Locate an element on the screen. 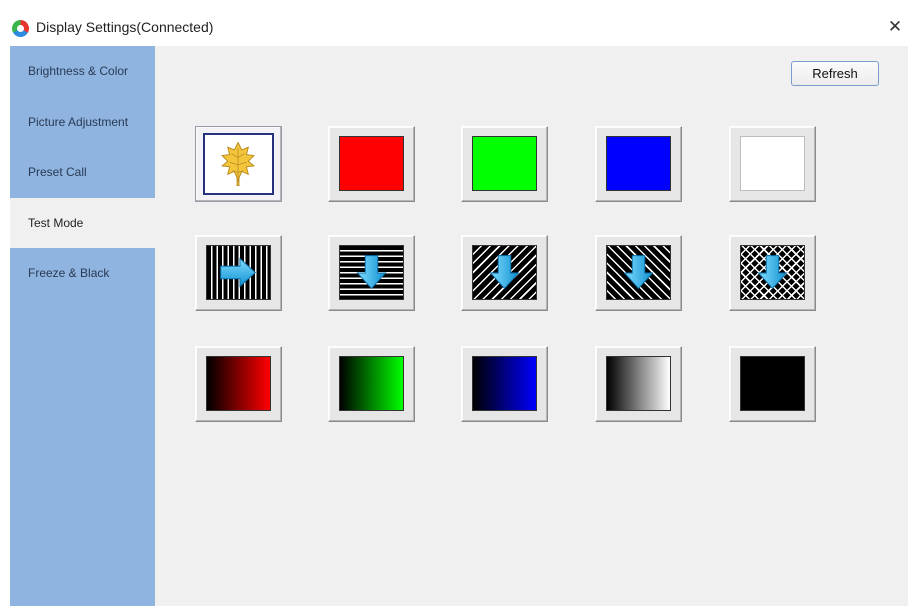  refresh-button: Refresh is located at coordinates (835, 73).